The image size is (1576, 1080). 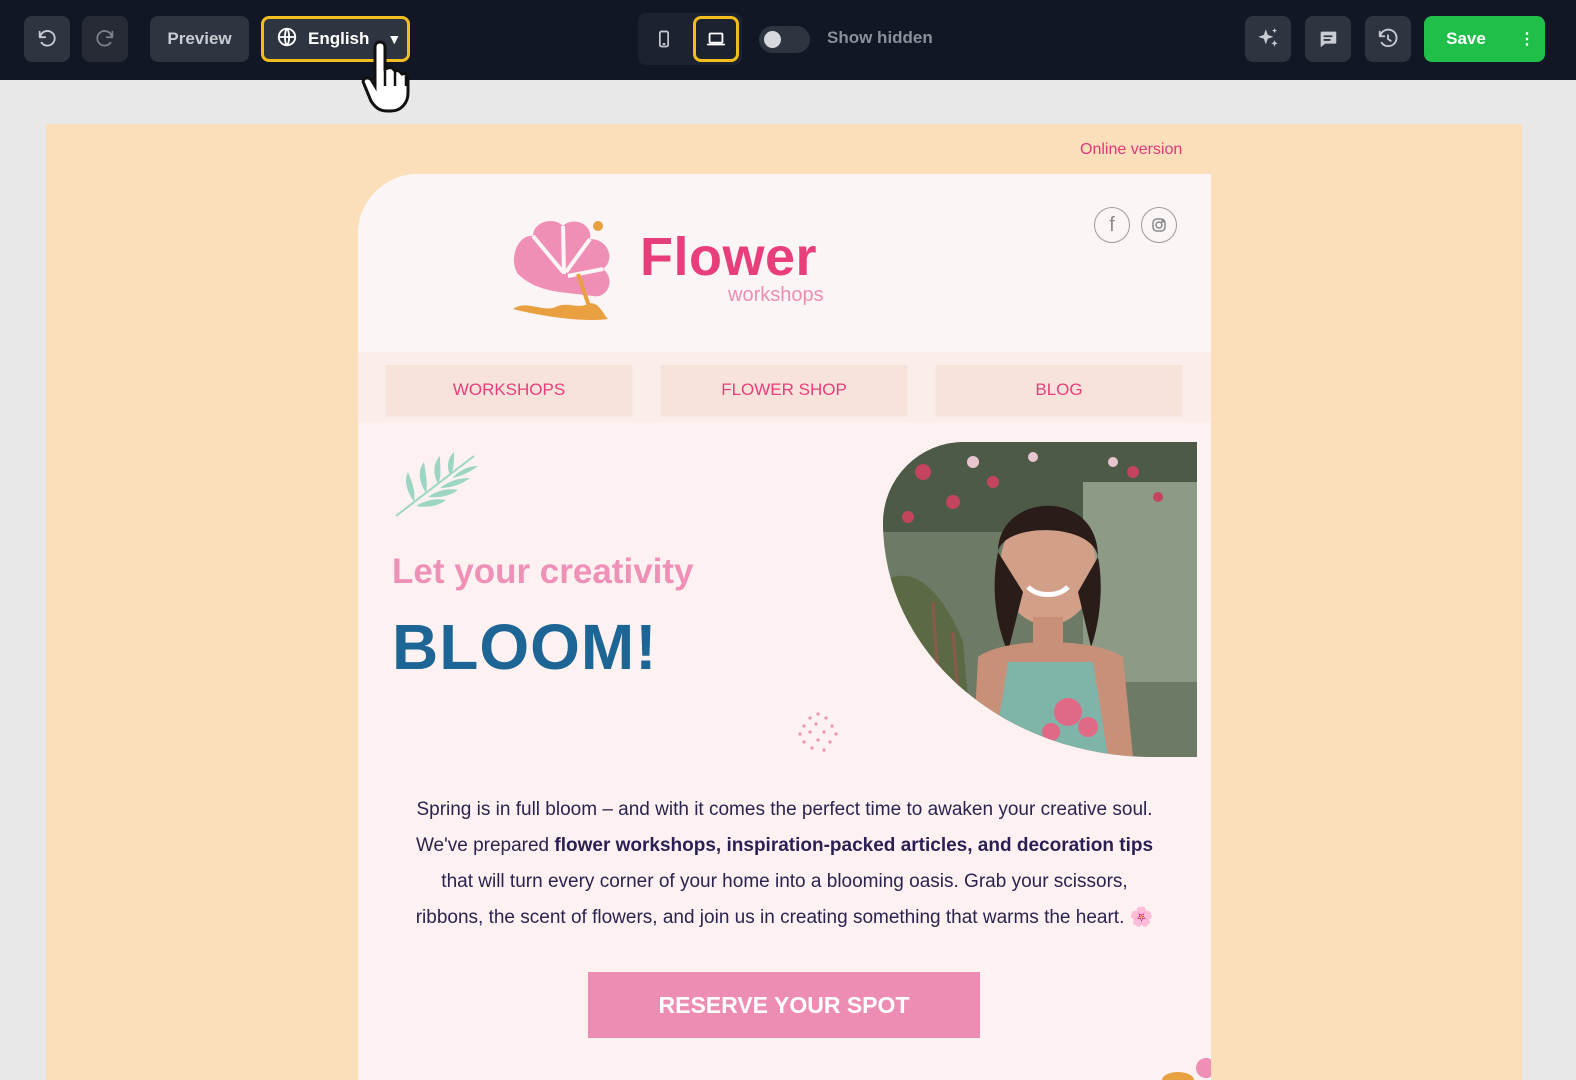 What do you see at coordinates (561, 270) in the screenshot?
I see `flower-logo-icon` at bounding box center [561, 270].